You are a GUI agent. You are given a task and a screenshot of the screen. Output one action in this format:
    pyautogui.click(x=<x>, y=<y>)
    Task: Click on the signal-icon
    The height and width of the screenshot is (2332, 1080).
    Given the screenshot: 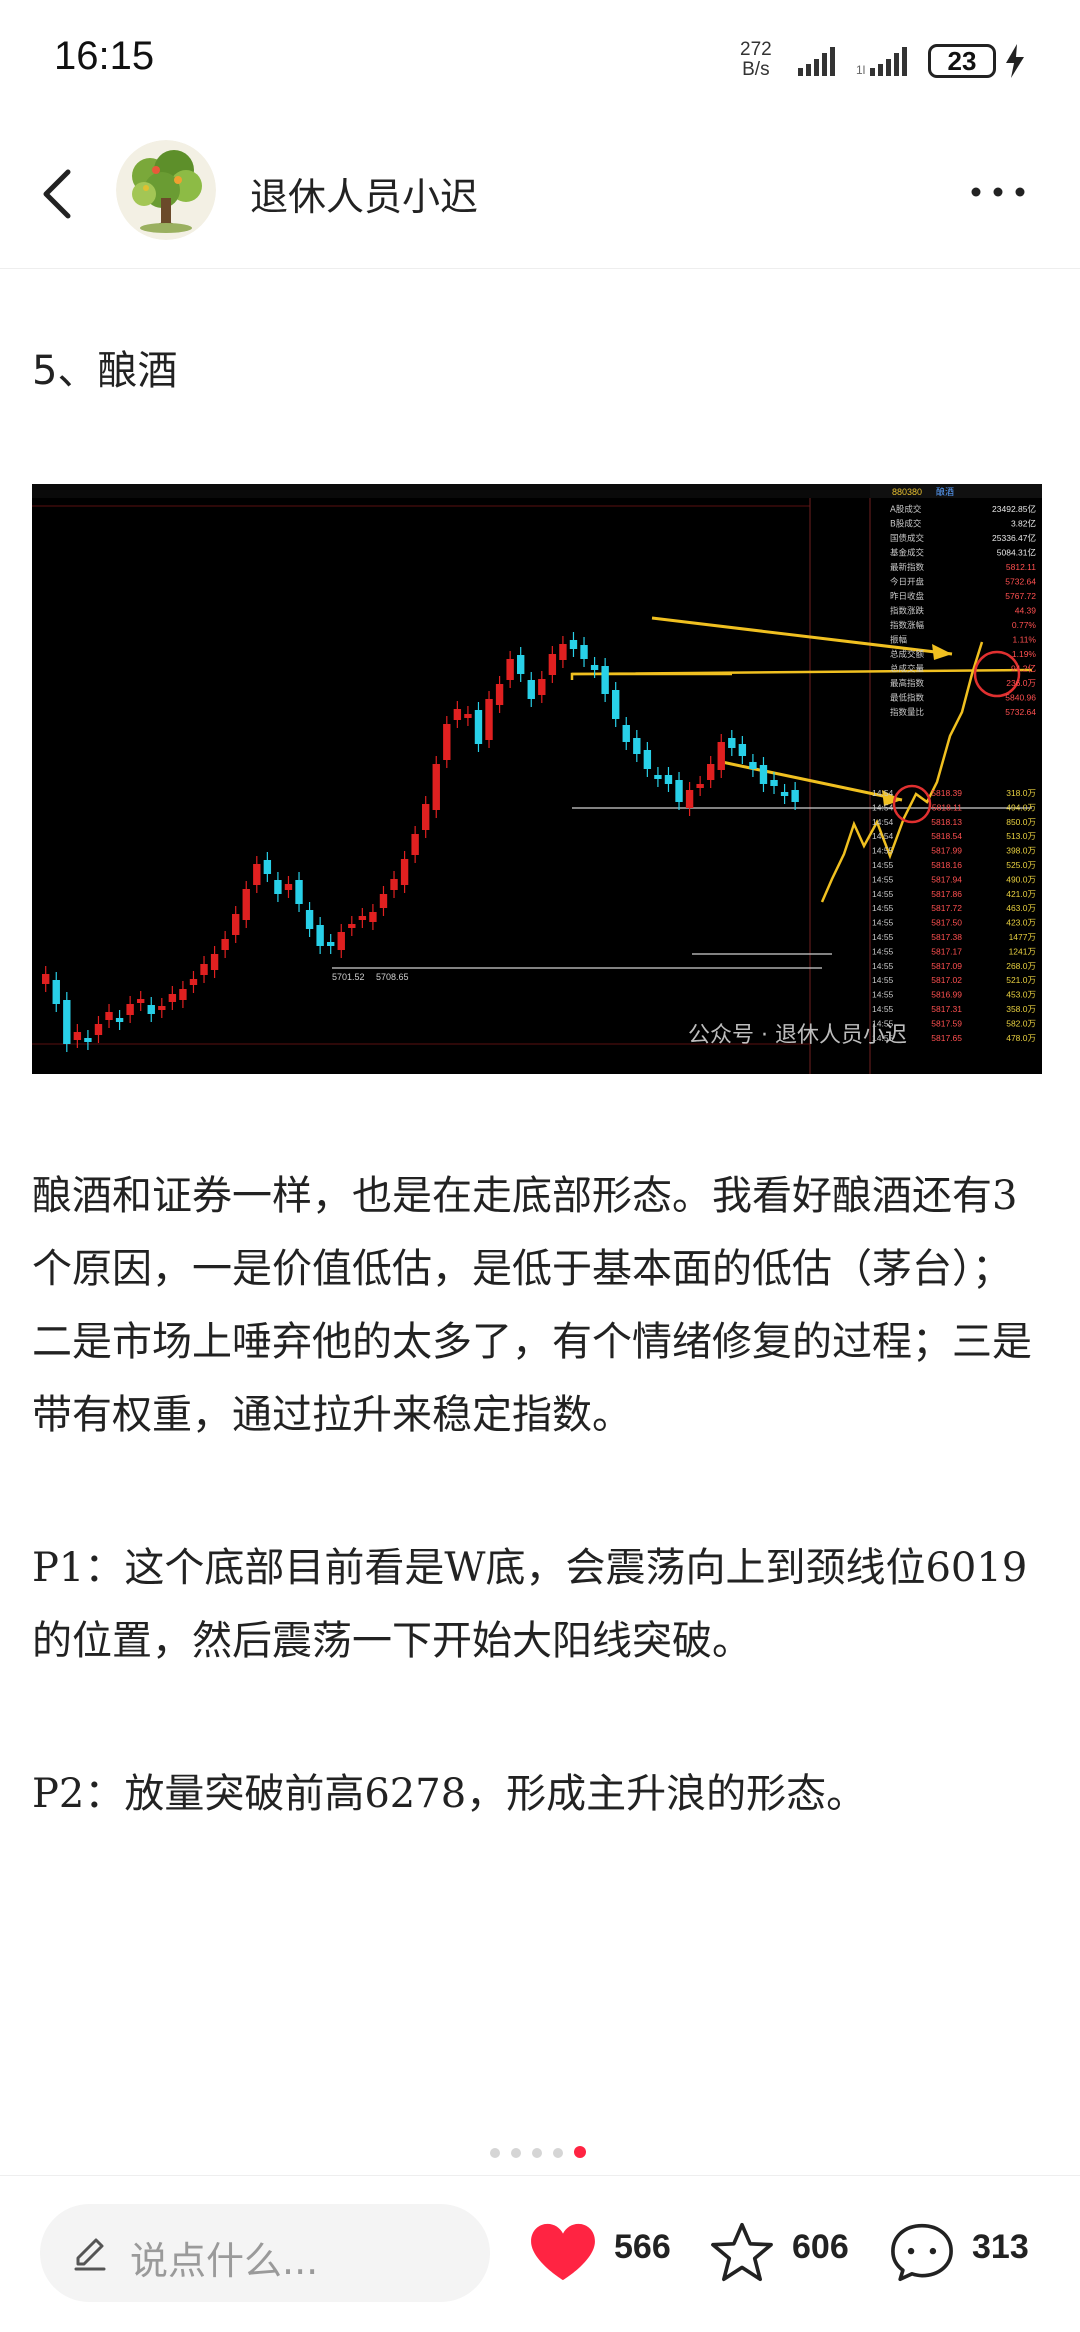 What is the action you would take?
    pyautogui.click(x=816, y=61)
    